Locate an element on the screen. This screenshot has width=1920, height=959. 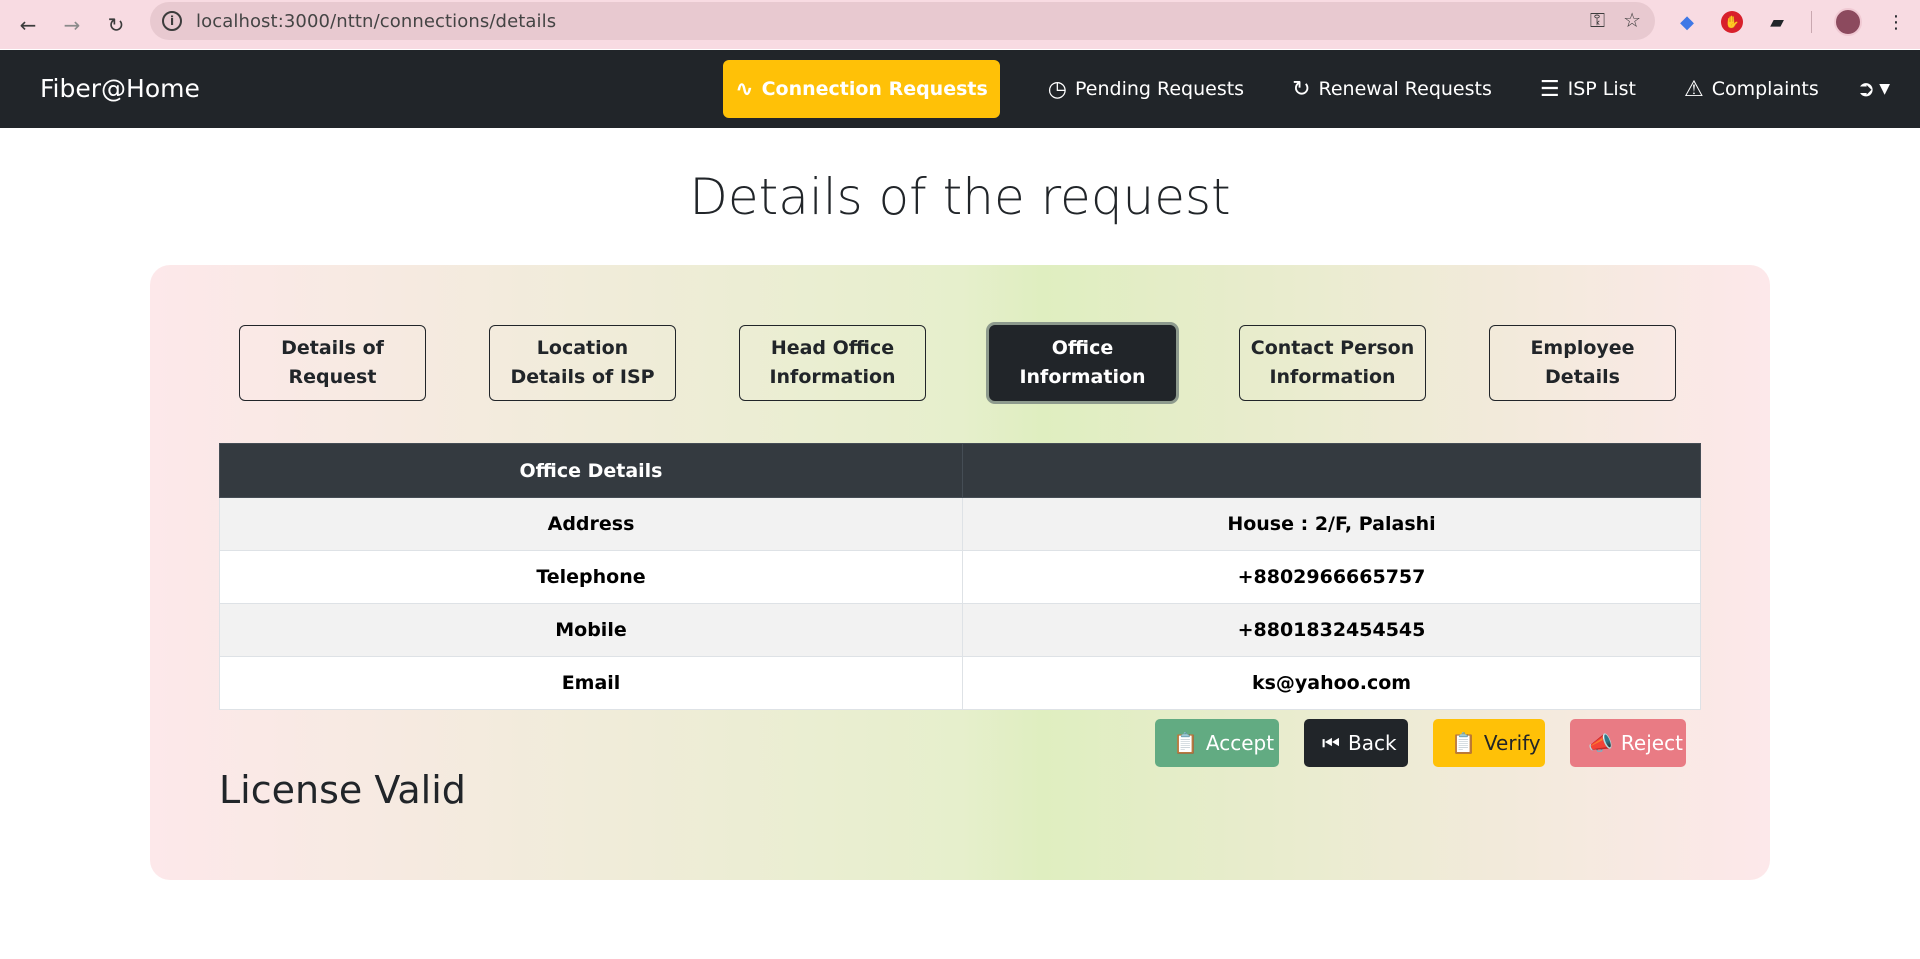
tab-label-line1: Head Office is located at coordinates (832, 348).